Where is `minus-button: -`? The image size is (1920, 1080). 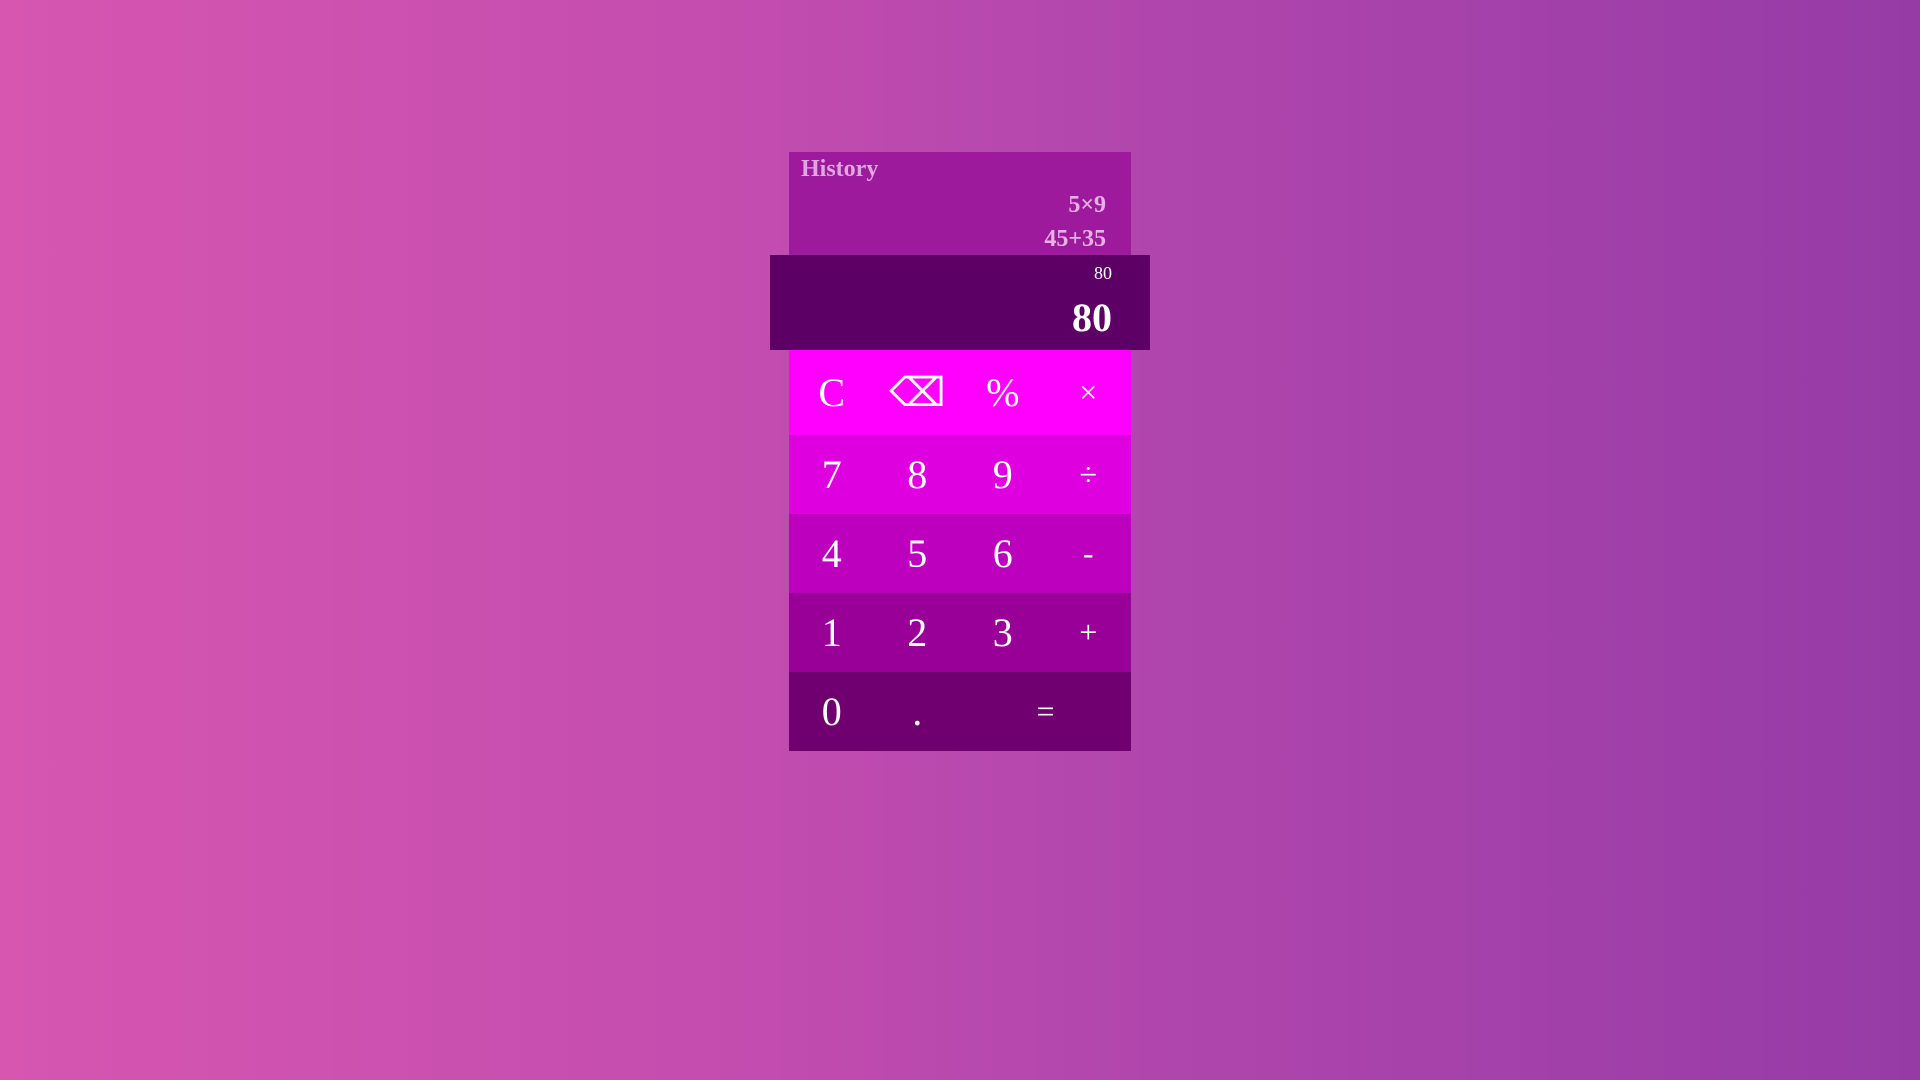 minus-button: - is located at coordinates (1089, 553).